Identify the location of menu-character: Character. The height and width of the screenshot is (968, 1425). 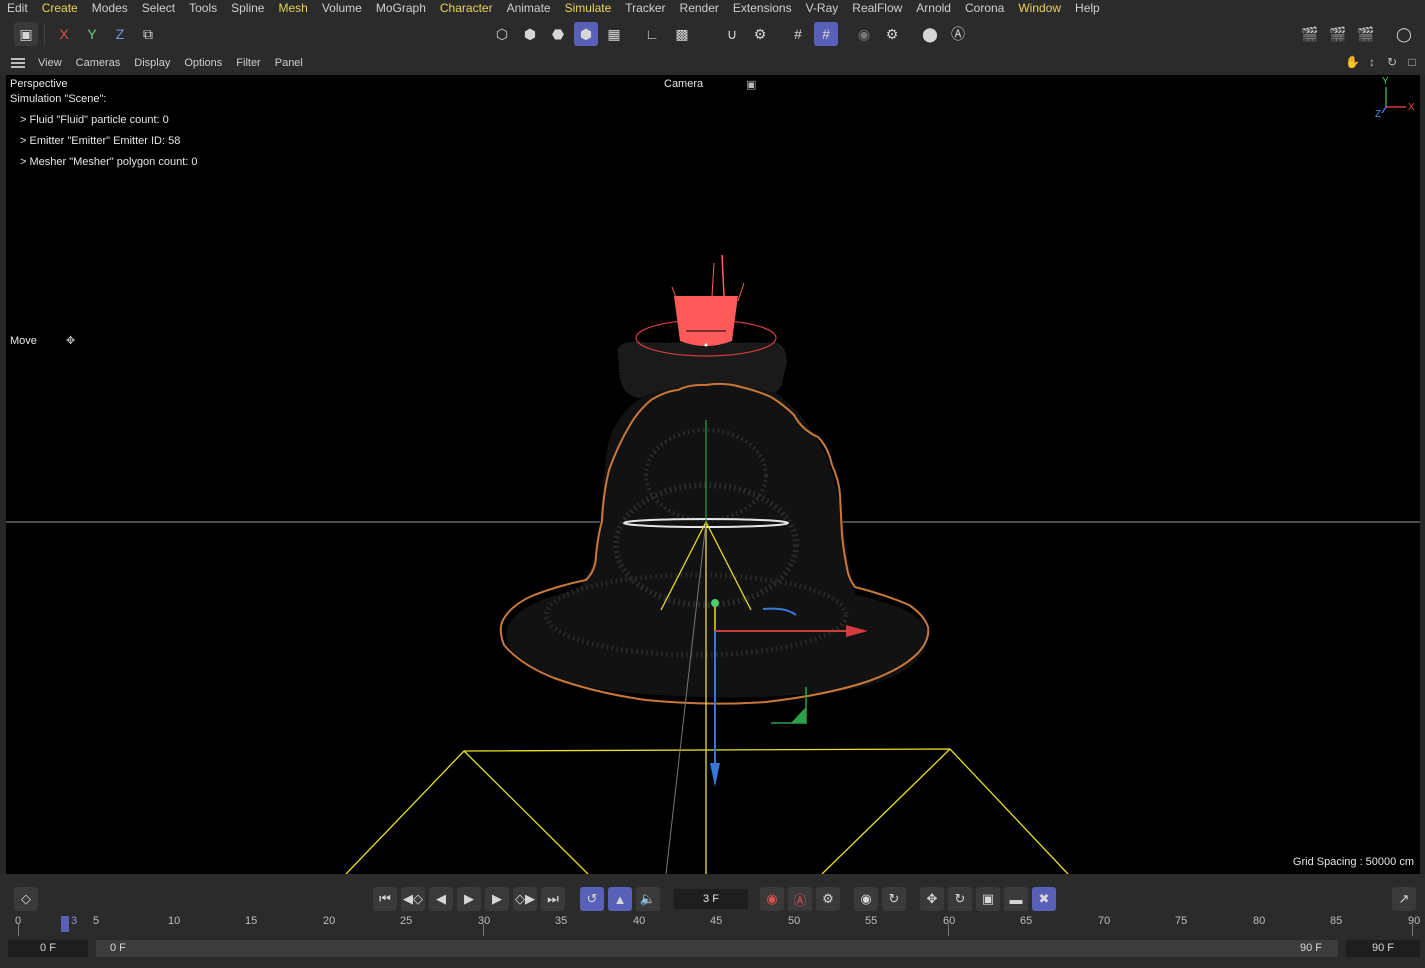
(466, 8).